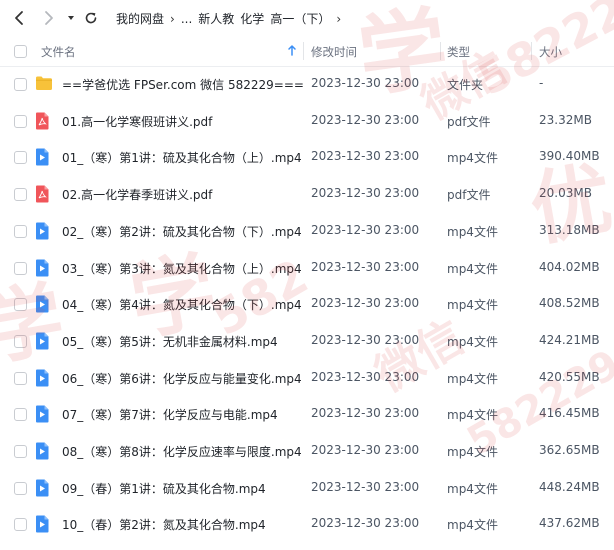 The height and width of the screenshot is (550, 614). Describe the element at coordinates (137, 194) in the screenshot. I see `file-name: 02.高一化学春季班讲义.pdf` at that location.